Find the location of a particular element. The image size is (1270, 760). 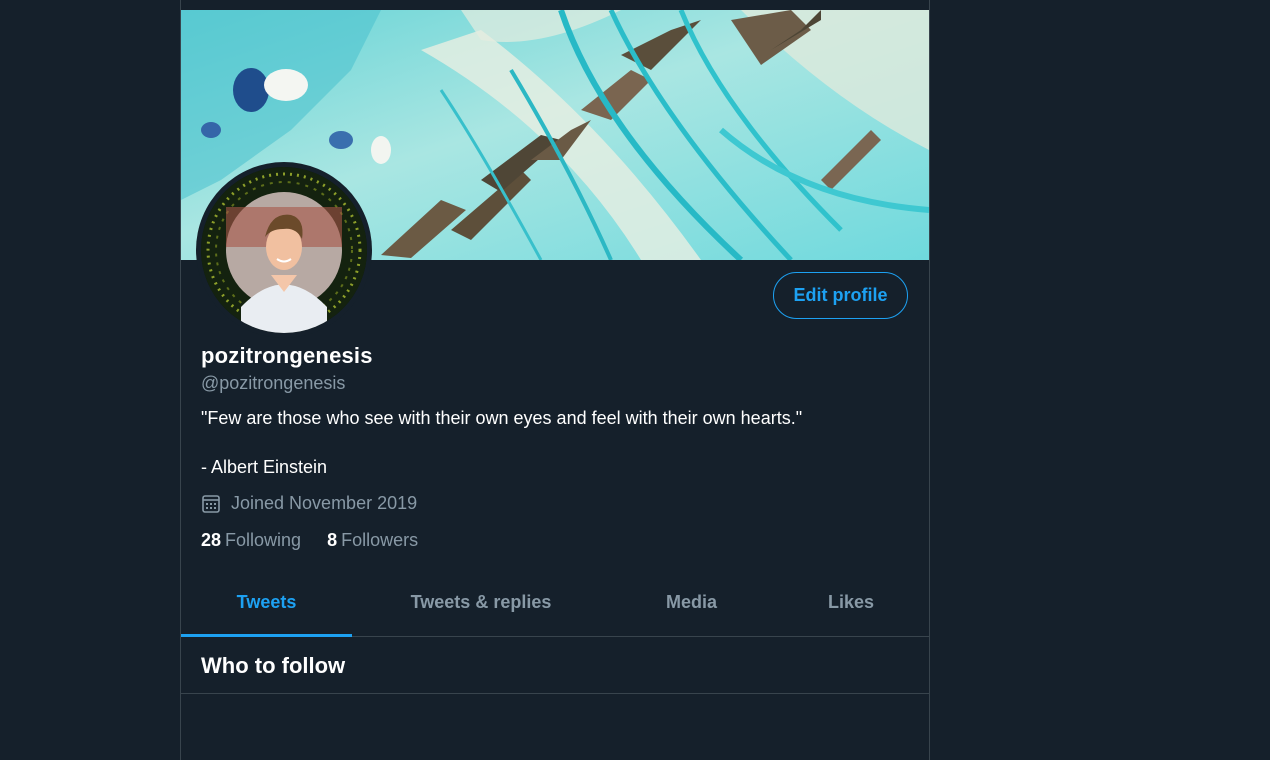

tab-tweets-and-replies: Tweets & replies is located at coordinates (481, 602).